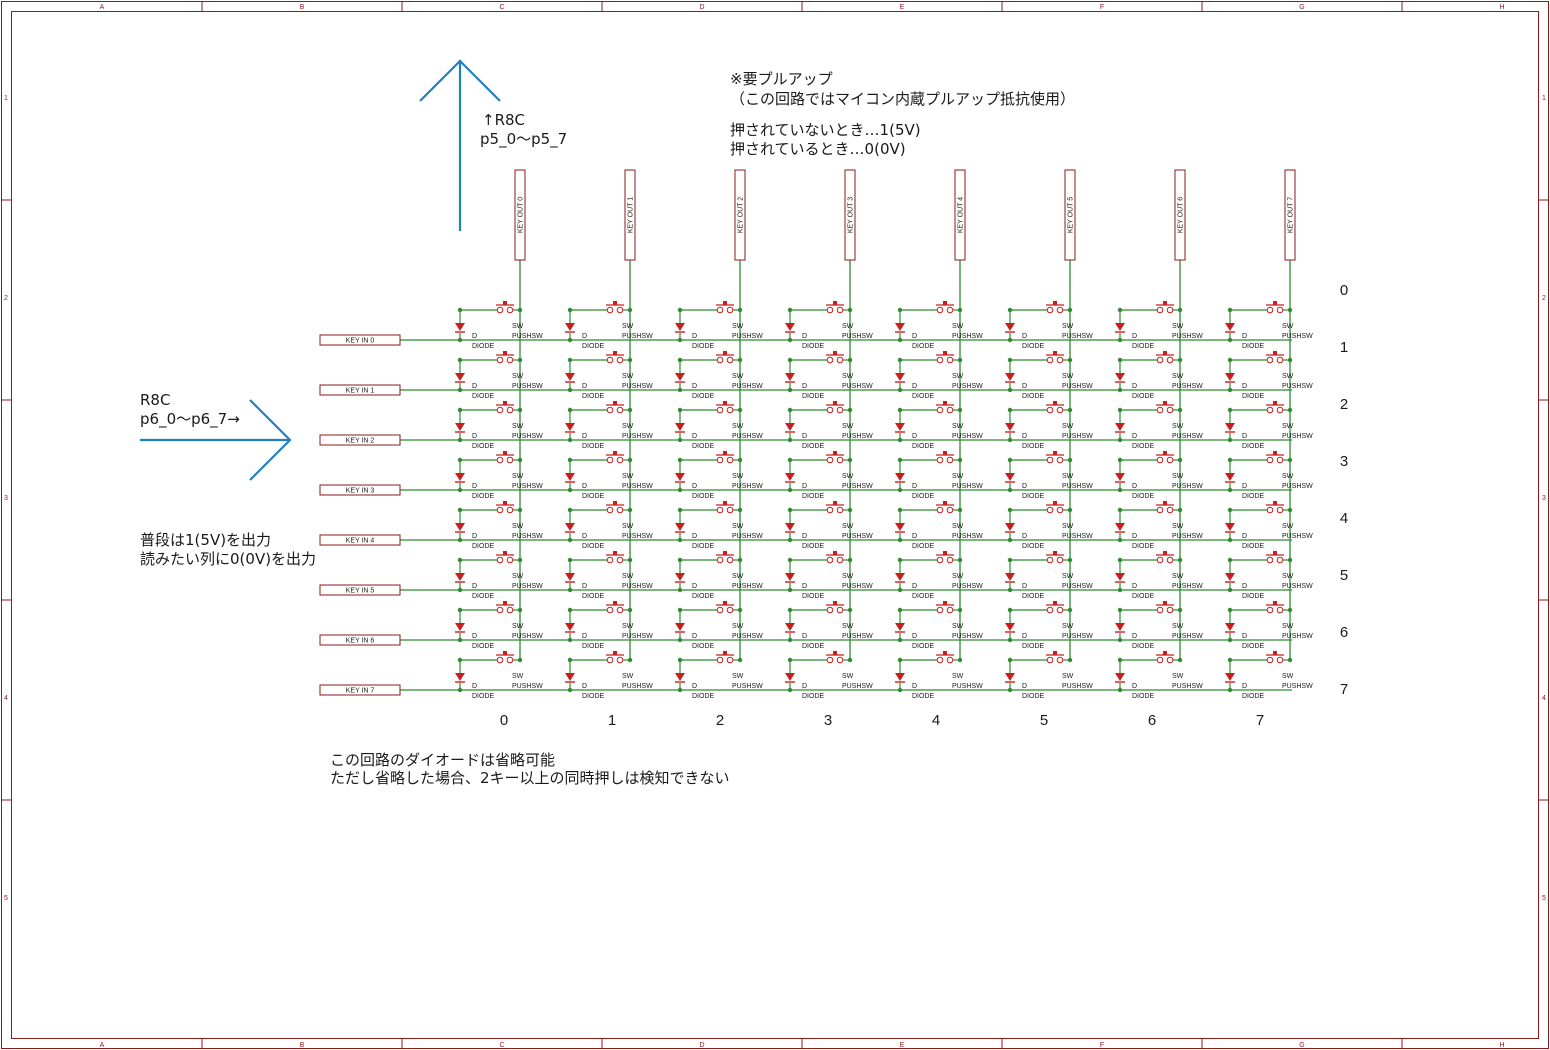  Describe the element at coordinates (504, 720) in the screenshot. I see `column-number: 0` at that location.